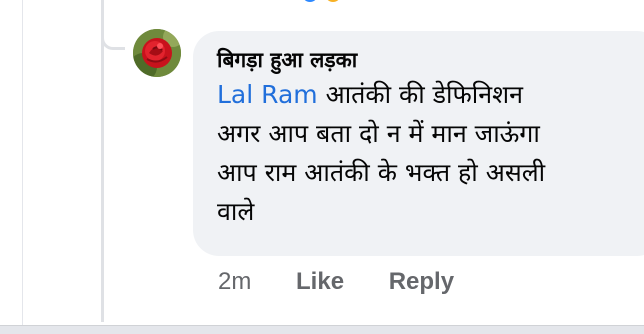 This screenshot has width=644, height=334. I want to click on comment-actions: 2m Like Reply, so click(355, 282).